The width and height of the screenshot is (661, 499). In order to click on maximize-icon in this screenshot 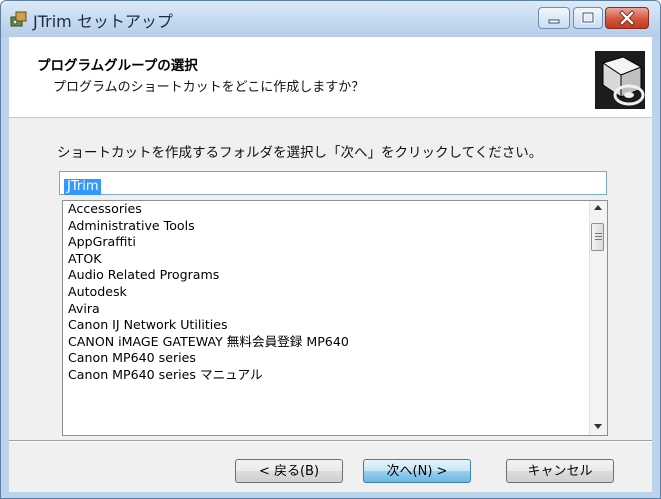, I will do `click(588, 17)`.